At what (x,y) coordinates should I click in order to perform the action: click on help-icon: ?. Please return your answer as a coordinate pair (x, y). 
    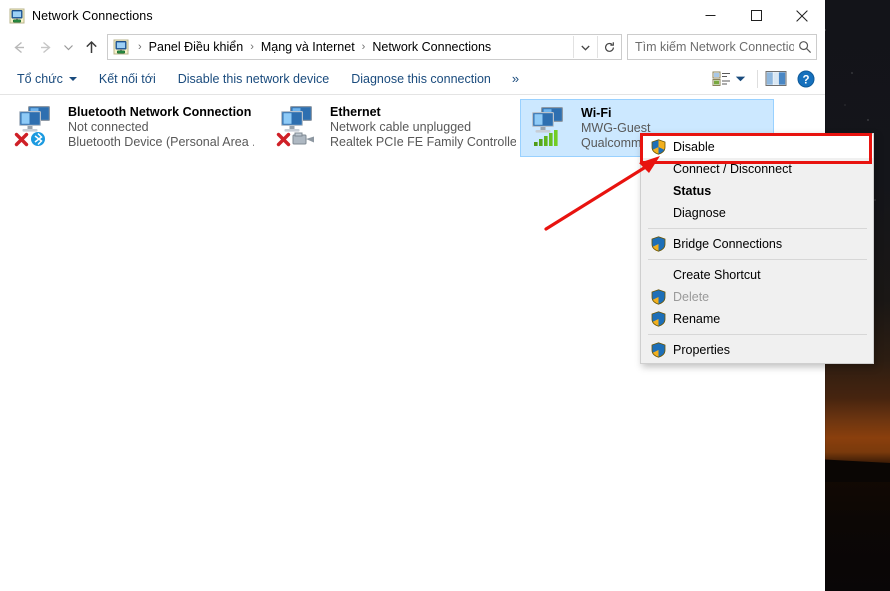
    Looking at the image, I should click on (803, 79).